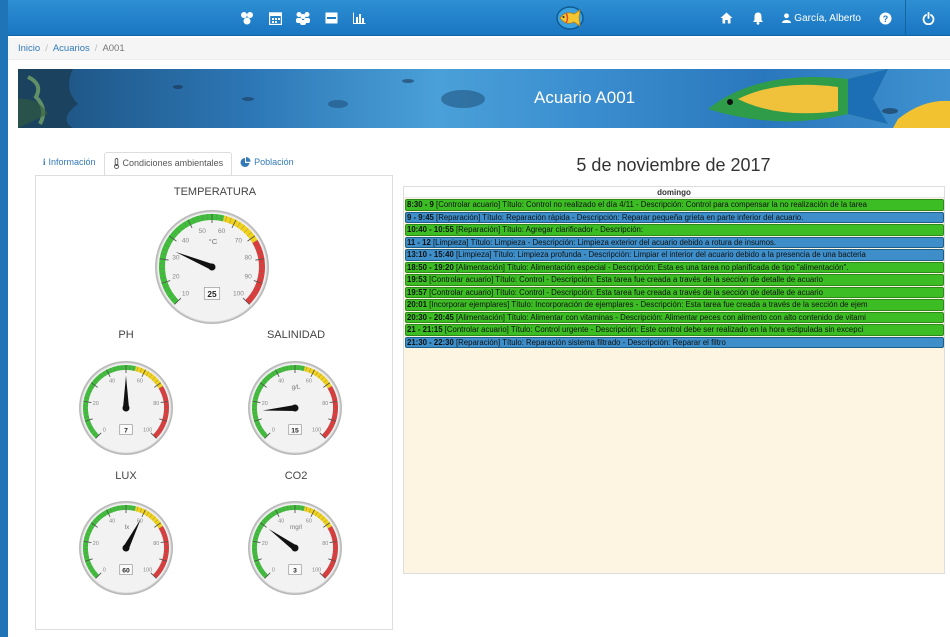 This screenshot has height=637, width=950. I want to click on event-time: 9 - 9:45, so click(420, 217).